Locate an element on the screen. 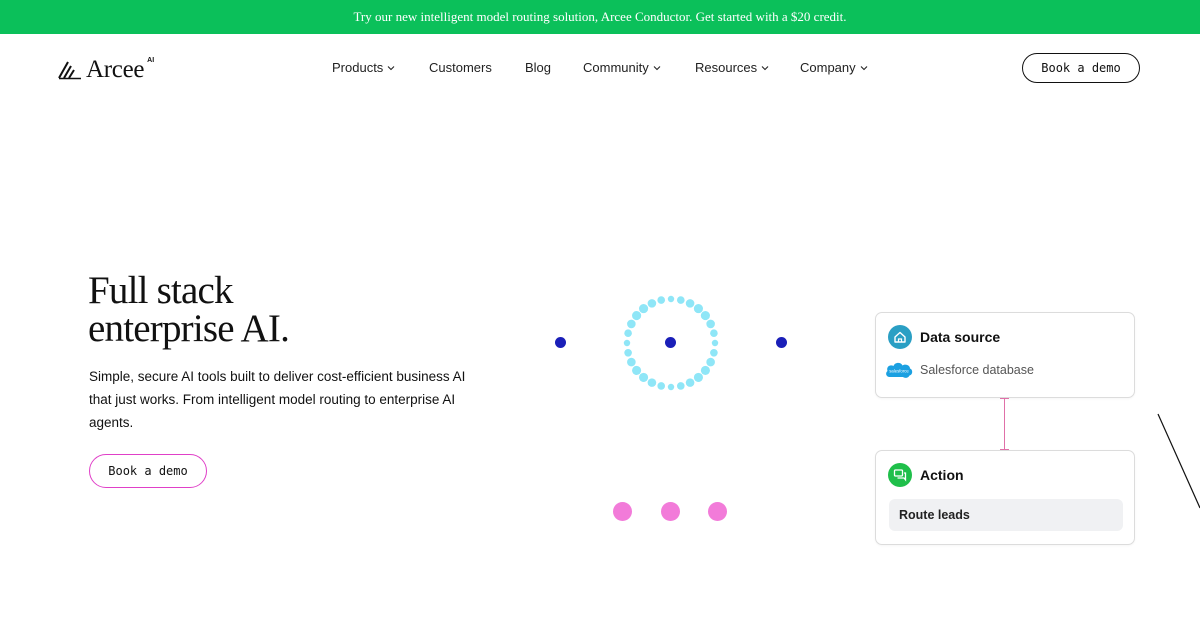 The image size is (1200, 630). nav-item-products: Products is located at coordinates (363, 67).